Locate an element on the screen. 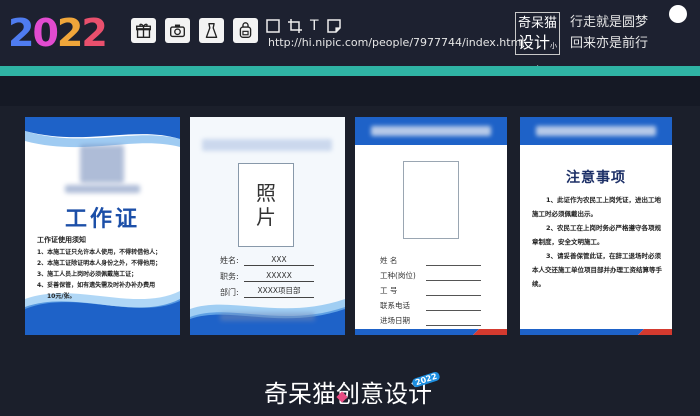 The height and width of the screenshot is (416, 700). card2-blurred-footer is located at coordinates (267, 317).